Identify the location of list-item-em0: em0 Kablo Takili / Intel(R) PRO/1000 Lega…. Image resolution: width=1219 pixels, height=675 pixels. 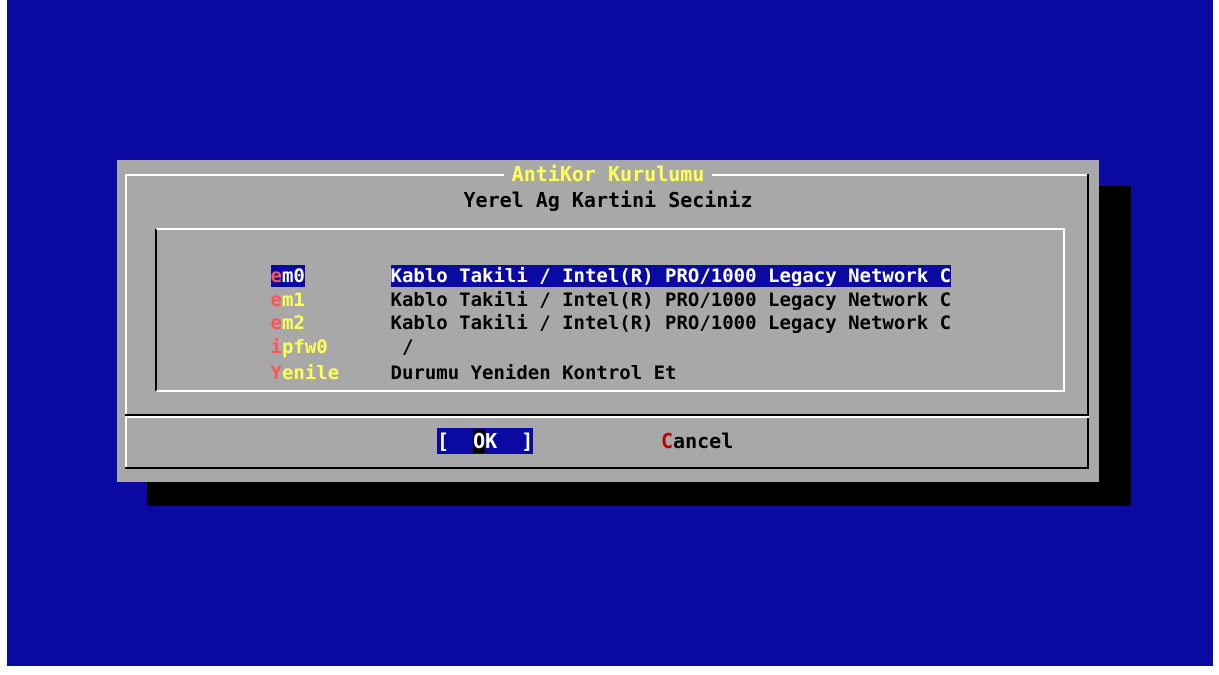
(565, 263).